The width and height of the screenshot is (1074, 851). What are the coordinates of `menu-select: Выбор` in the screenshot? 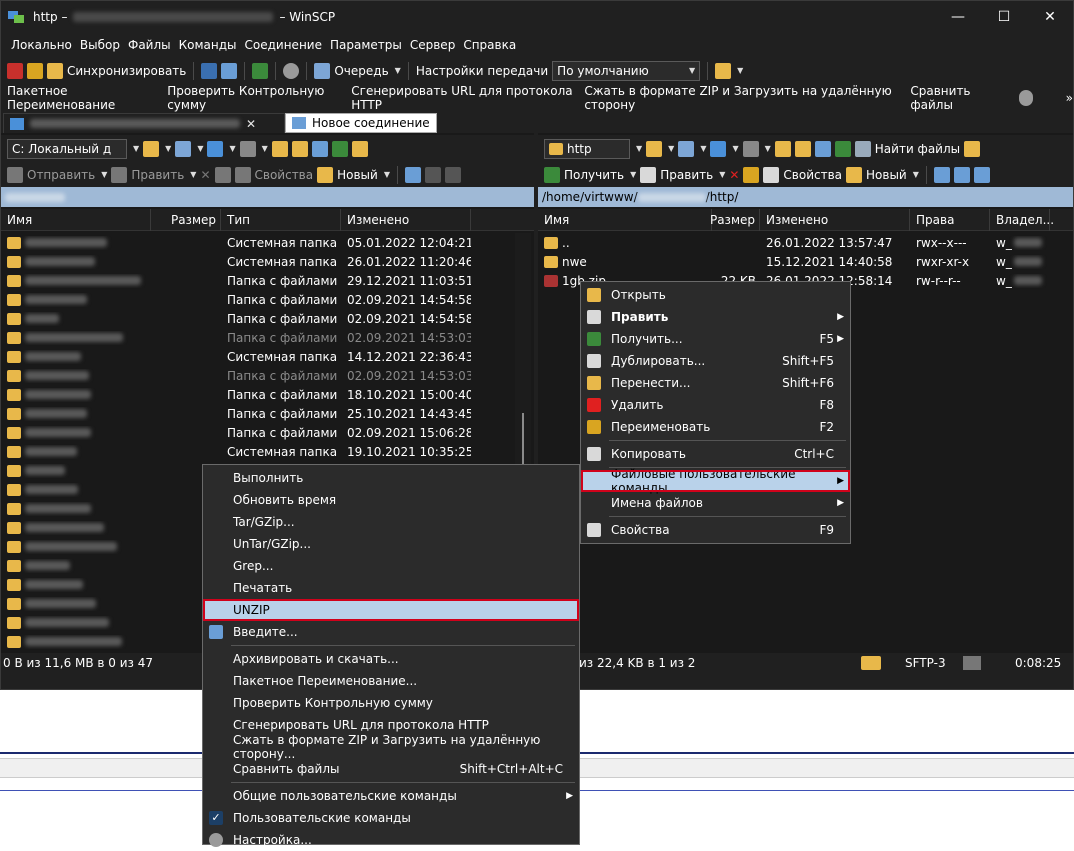 It's located at (100, 45).